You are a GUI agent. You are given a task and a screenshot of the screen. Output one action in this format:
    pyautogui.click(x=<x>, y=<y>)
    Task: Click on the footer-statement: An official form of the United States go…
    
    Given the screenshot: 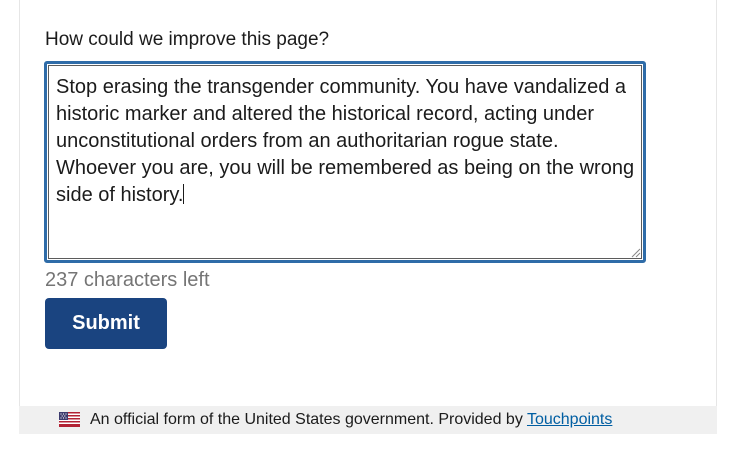 What is the action you would take?
    pyautogui.click(x=351, y=420)
    